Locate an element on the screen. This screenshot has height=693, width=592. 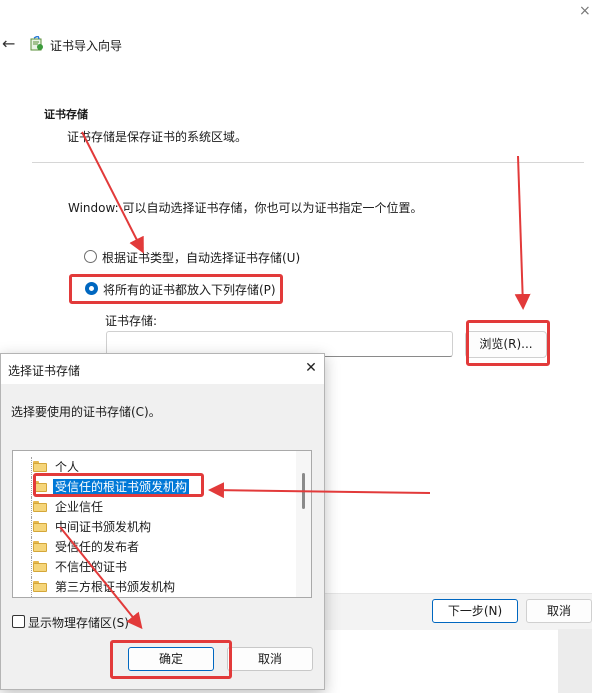
tree-item: 受信任的发布者 is located at coordinates (160, 547).